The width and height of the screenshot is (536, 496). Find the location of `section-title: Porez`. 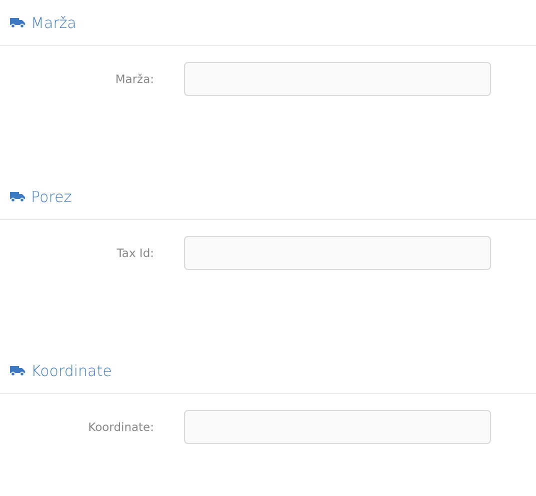

section-title: Porez is located at coordinates (51, 197).